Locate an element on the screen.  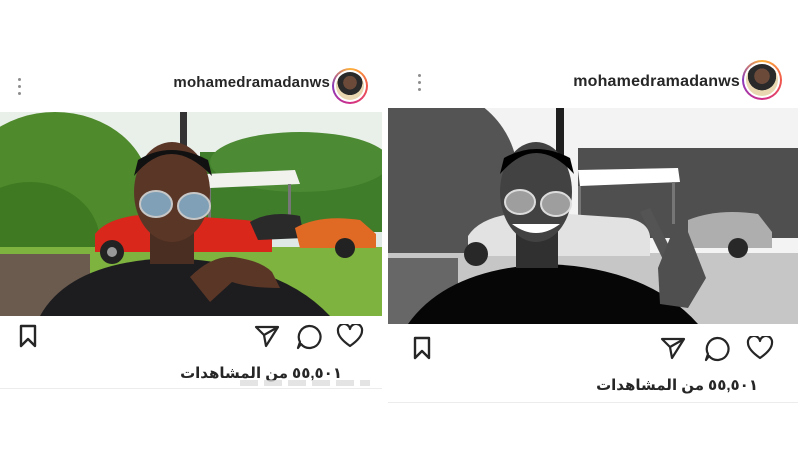
caption-preview is located at coordinates (305, 383).